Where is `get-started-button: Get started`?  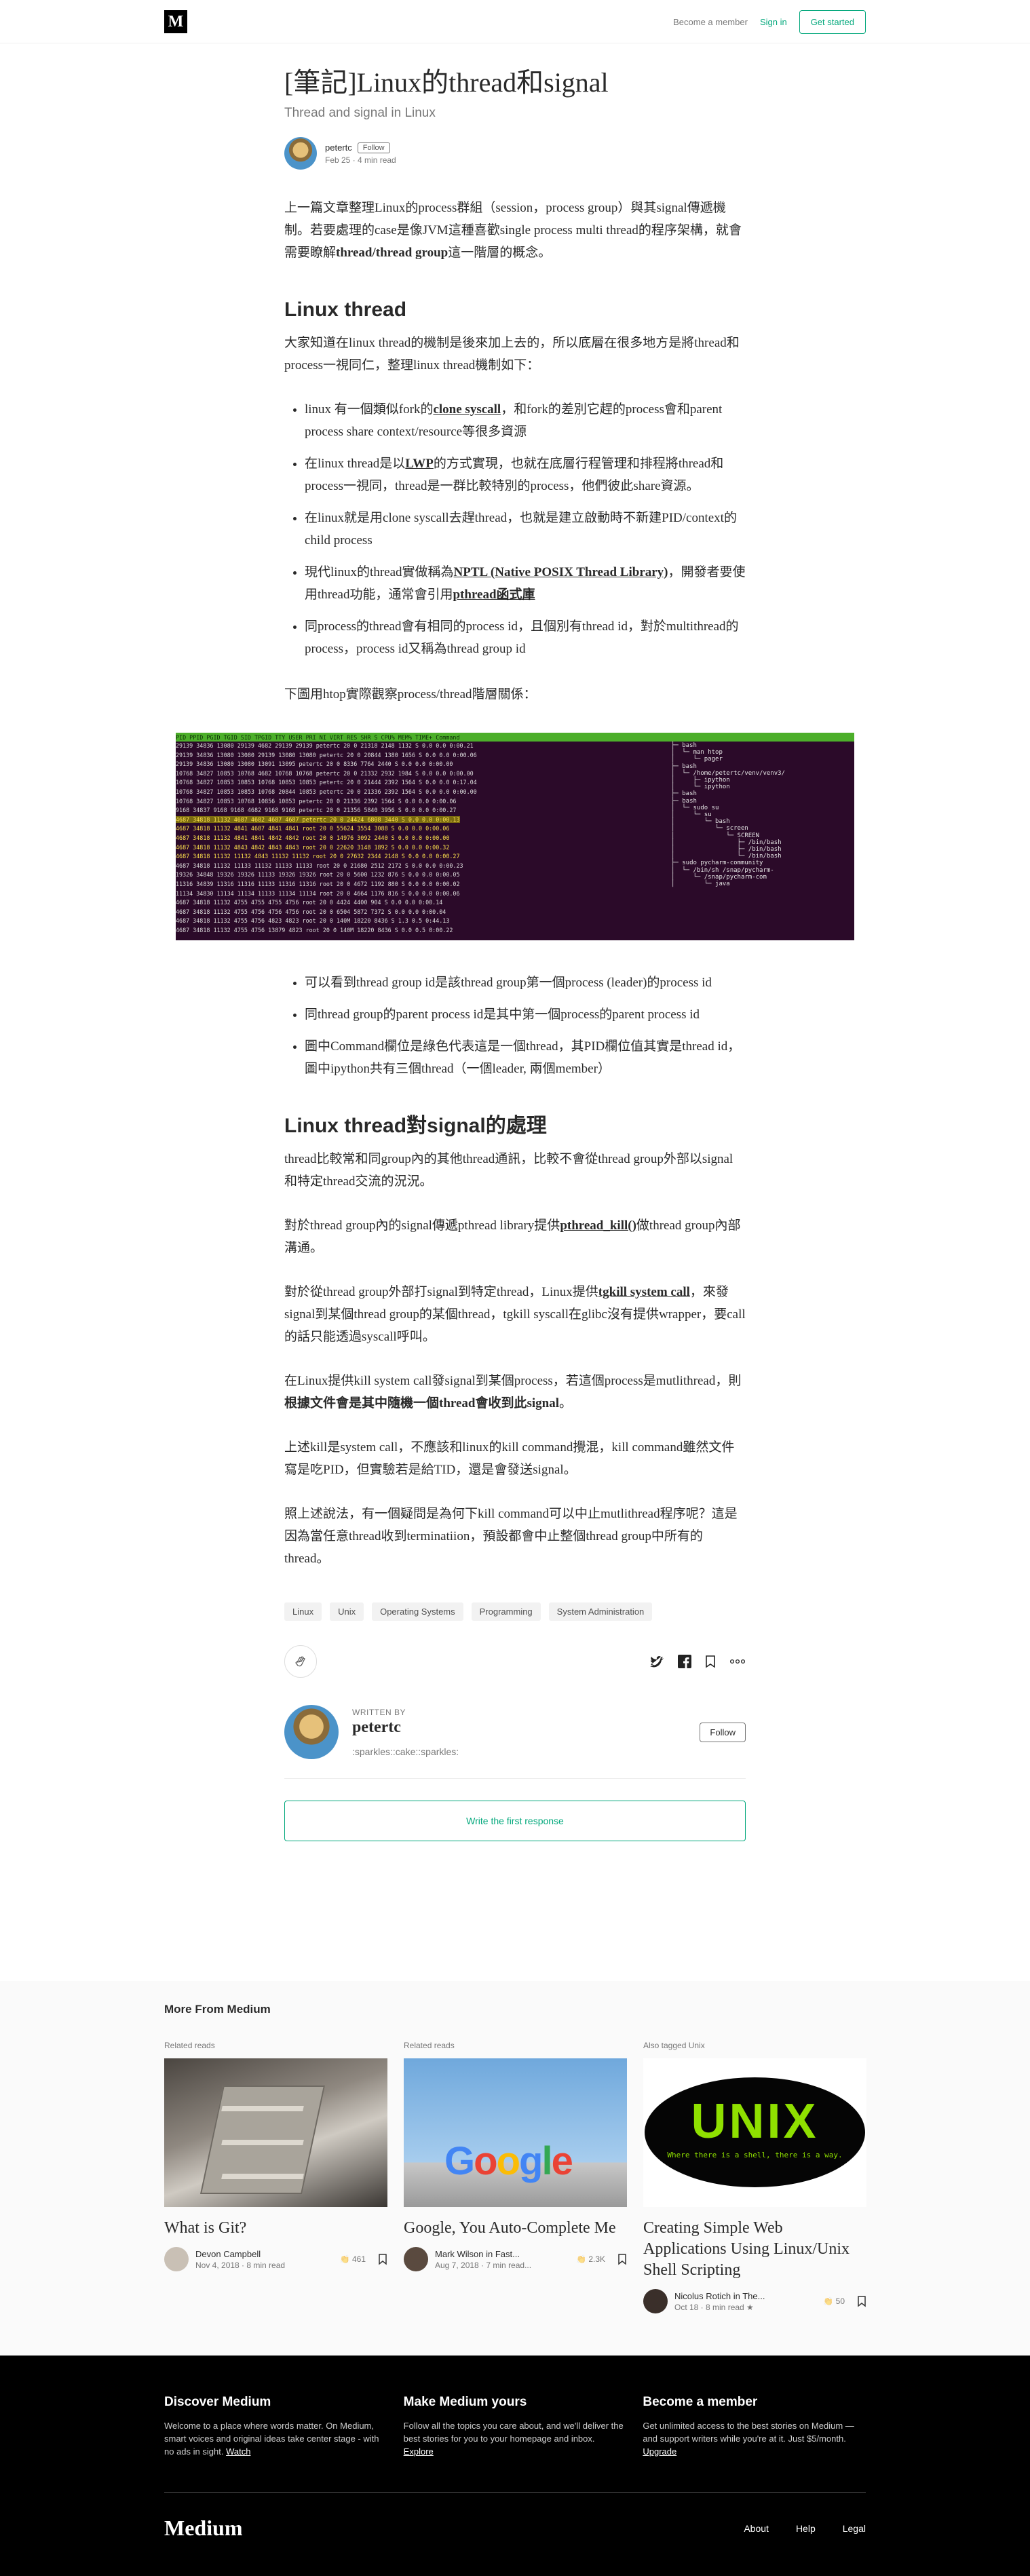 get-started-button: Get started is located at coordinates (832, 21).